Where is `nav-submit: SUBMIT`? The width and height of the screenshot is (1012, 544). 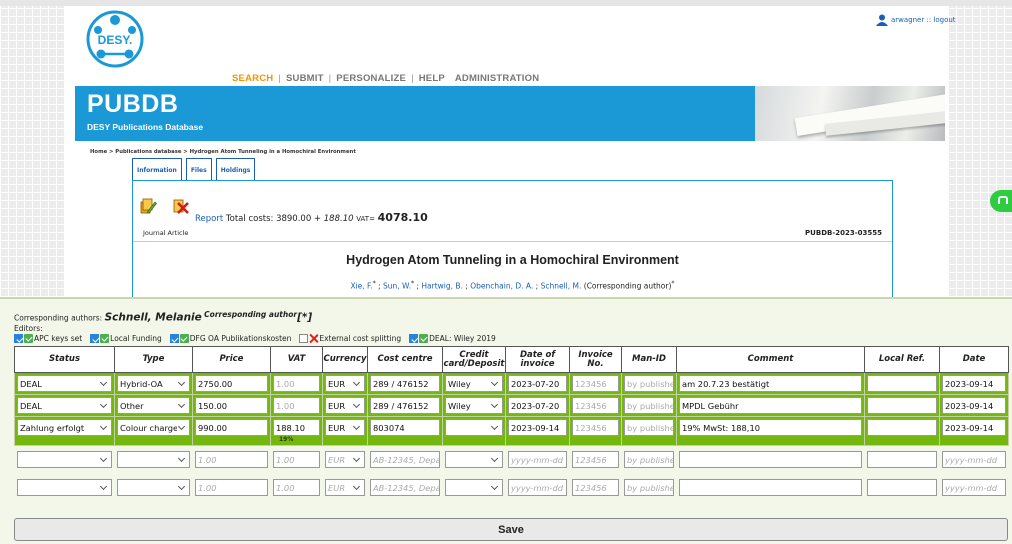 nav-submit: SUBMIT is located at coordinates (305, 78).